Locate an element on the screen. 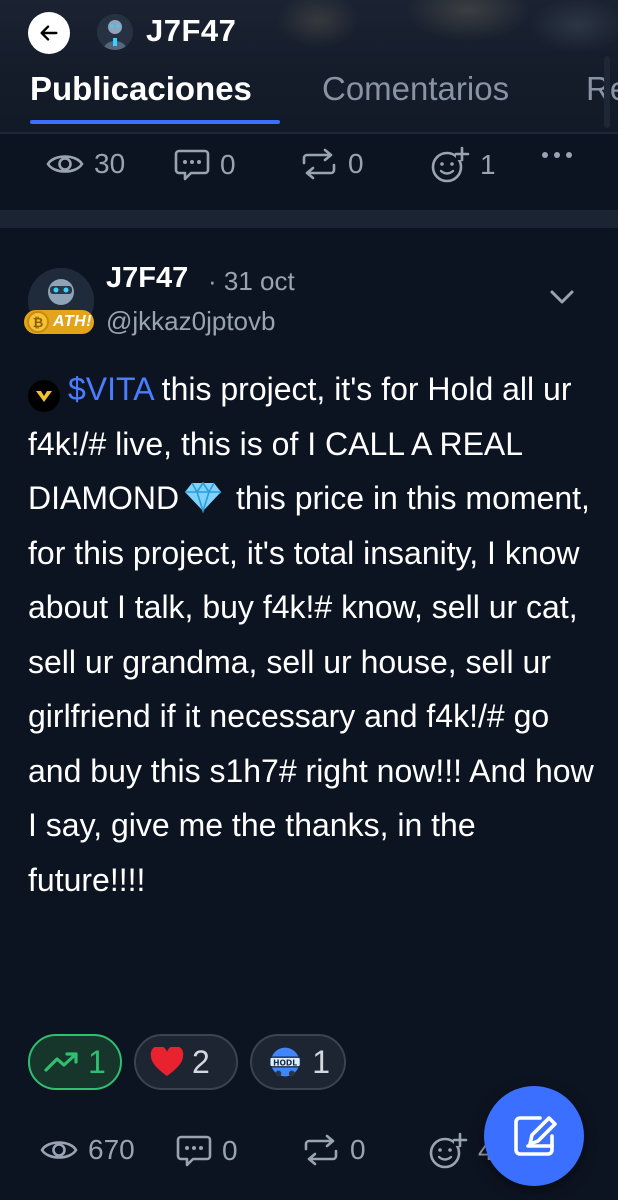 This screenshot has height=1200, width=618. arrow-left-icon is located at coordinates (49, 33).